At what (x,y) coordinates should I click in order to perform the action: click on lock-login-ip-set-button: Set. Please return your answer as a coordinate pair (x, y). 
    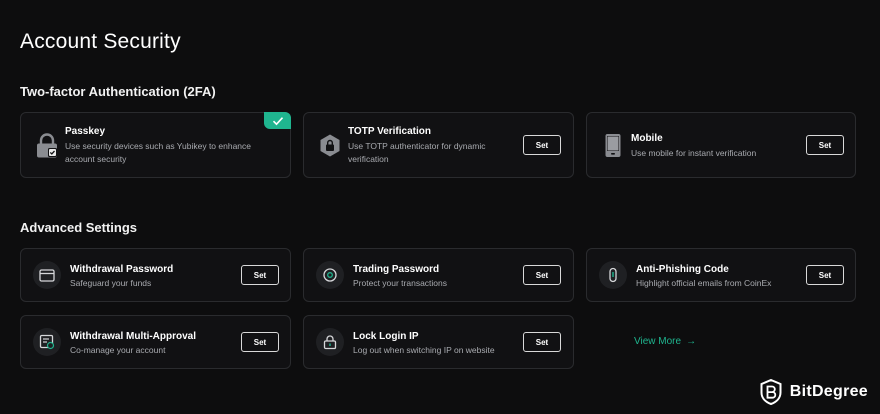
    Looking at the image, I should click on (542, 342).